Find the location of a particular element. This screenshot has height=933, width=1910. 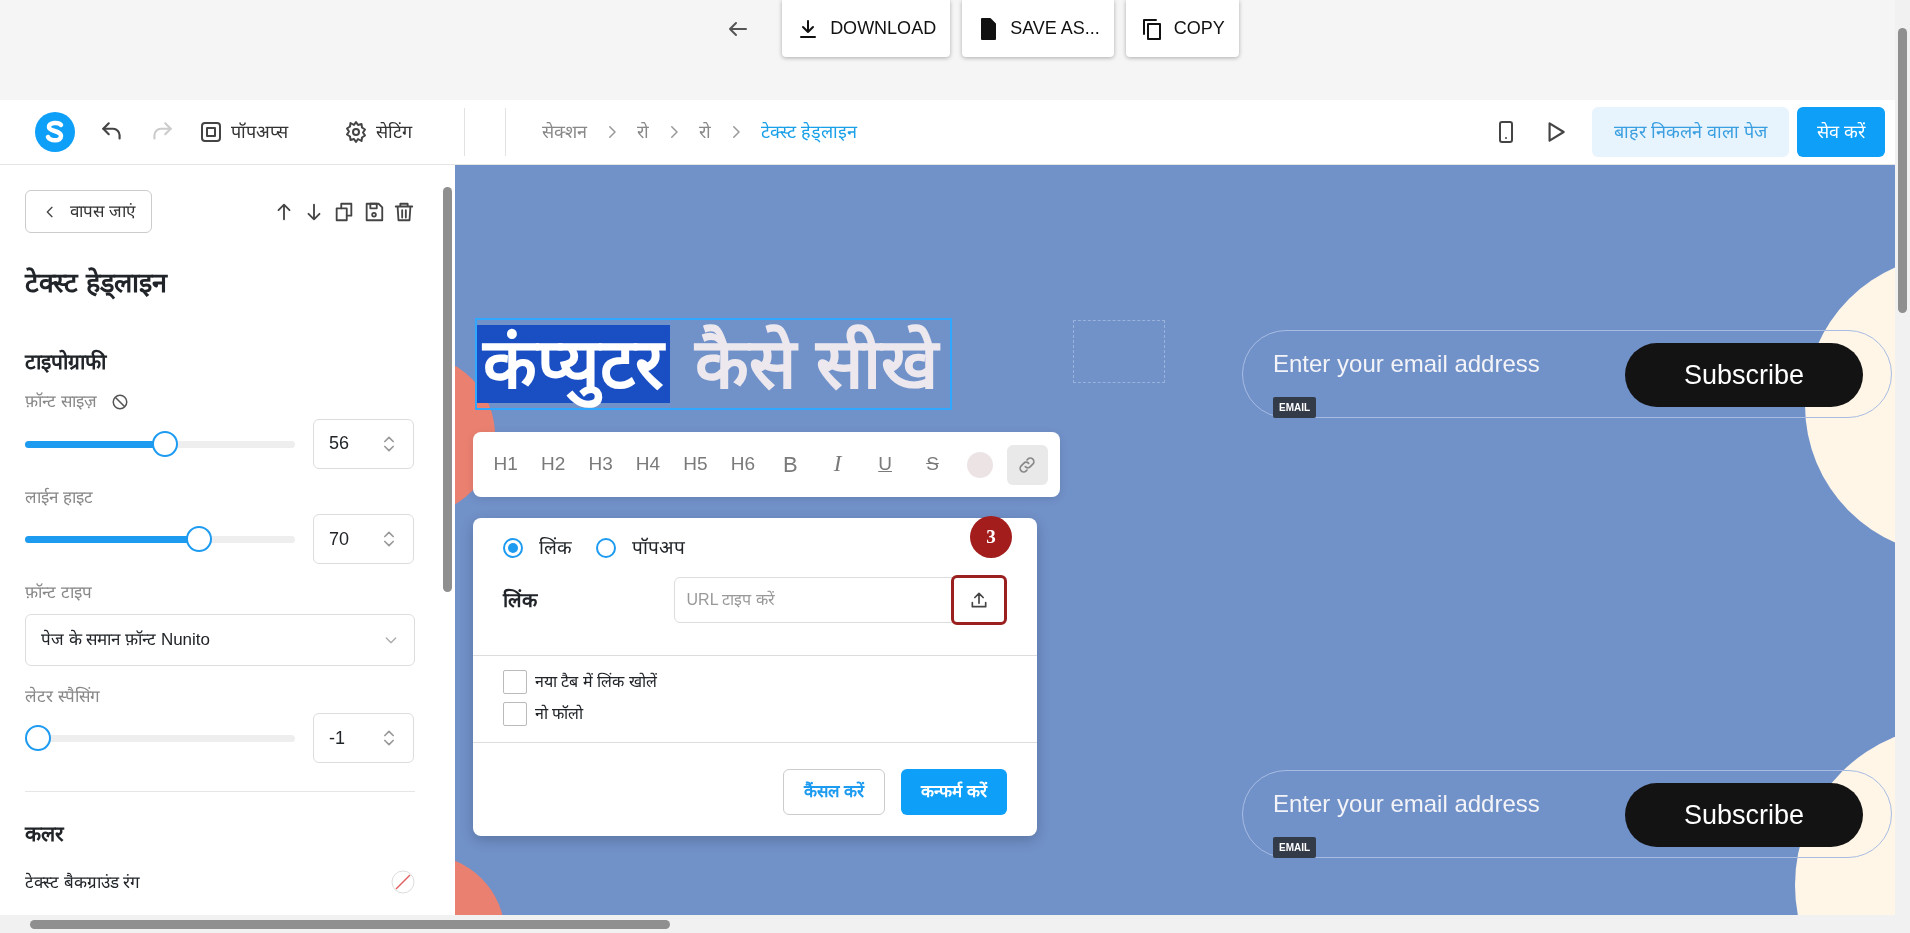

url-input-field: URL टाइप करें is located at coordinates (813, 599).